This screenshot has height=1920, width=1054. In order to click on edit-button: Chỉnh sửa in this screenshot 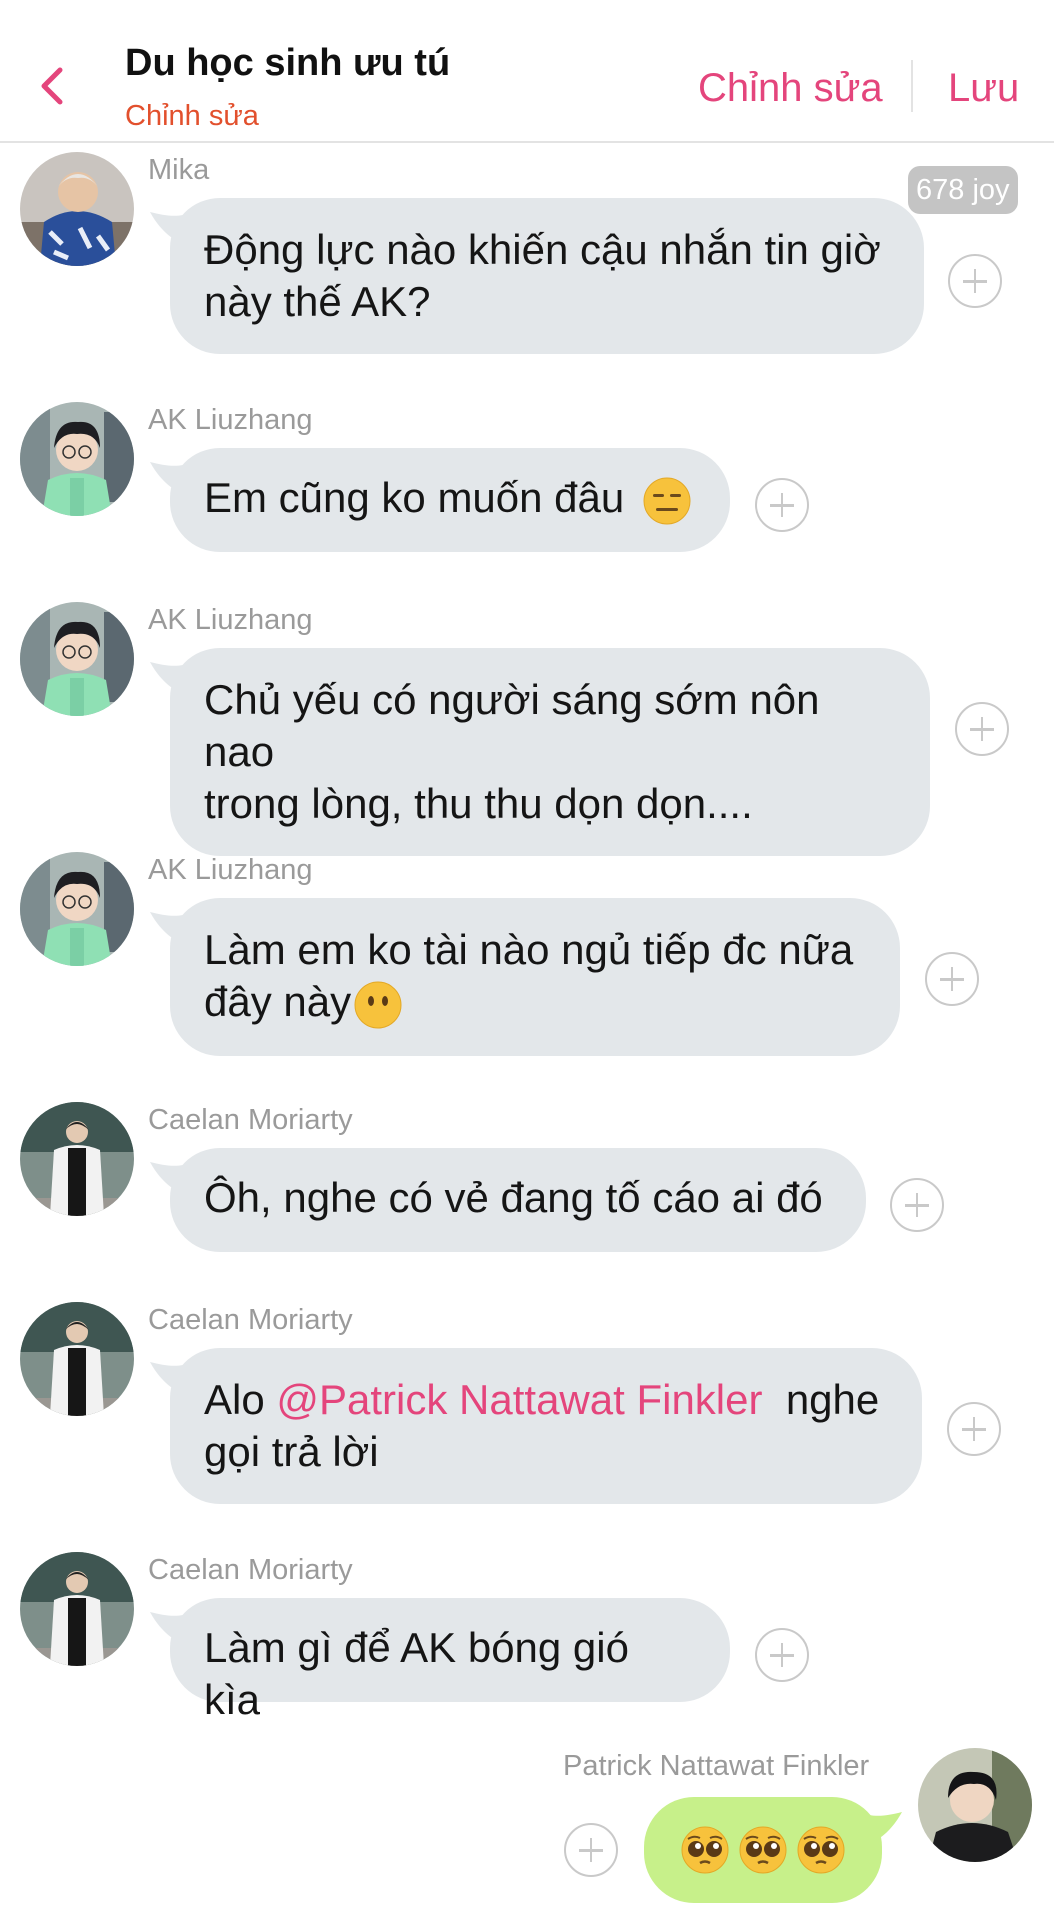, I will do `click(790, 88)`.